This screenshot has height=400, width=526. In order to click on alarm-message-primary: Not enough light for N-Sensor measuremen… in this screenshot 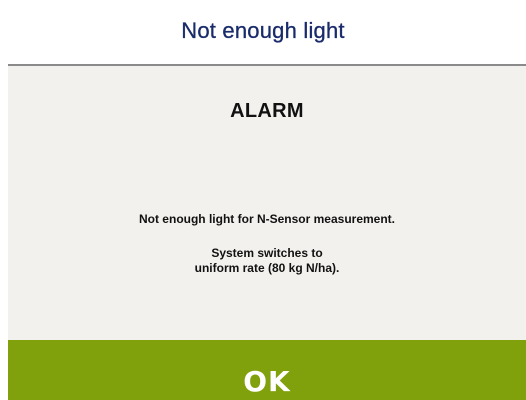, I will do `click(267, 219)`.